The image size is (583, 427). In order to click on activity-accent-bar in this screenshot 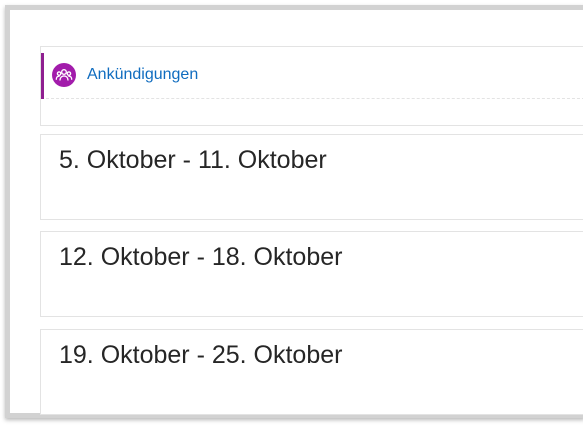, I will do `click(42, 76)`.